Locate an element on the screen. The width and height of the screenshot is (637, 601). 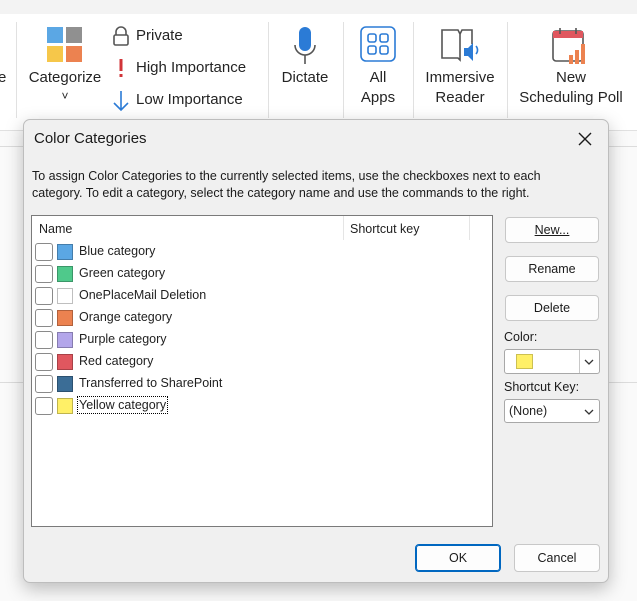
new-scheduling-poll-button: New Scheduling Poll is located at coordinates (571, 65).